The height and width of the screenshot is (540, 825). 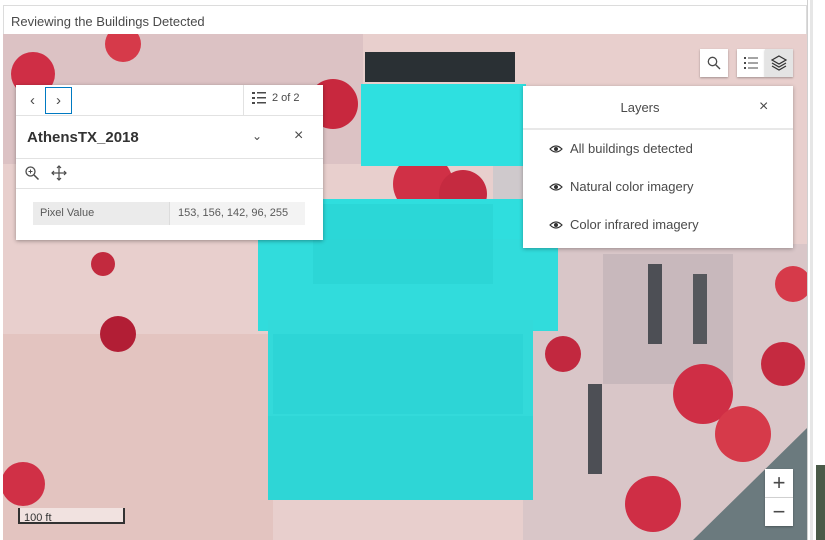 I want to click on popup-header: AthensTX_2018 ⌄ ×, so click(x=169, y=137).